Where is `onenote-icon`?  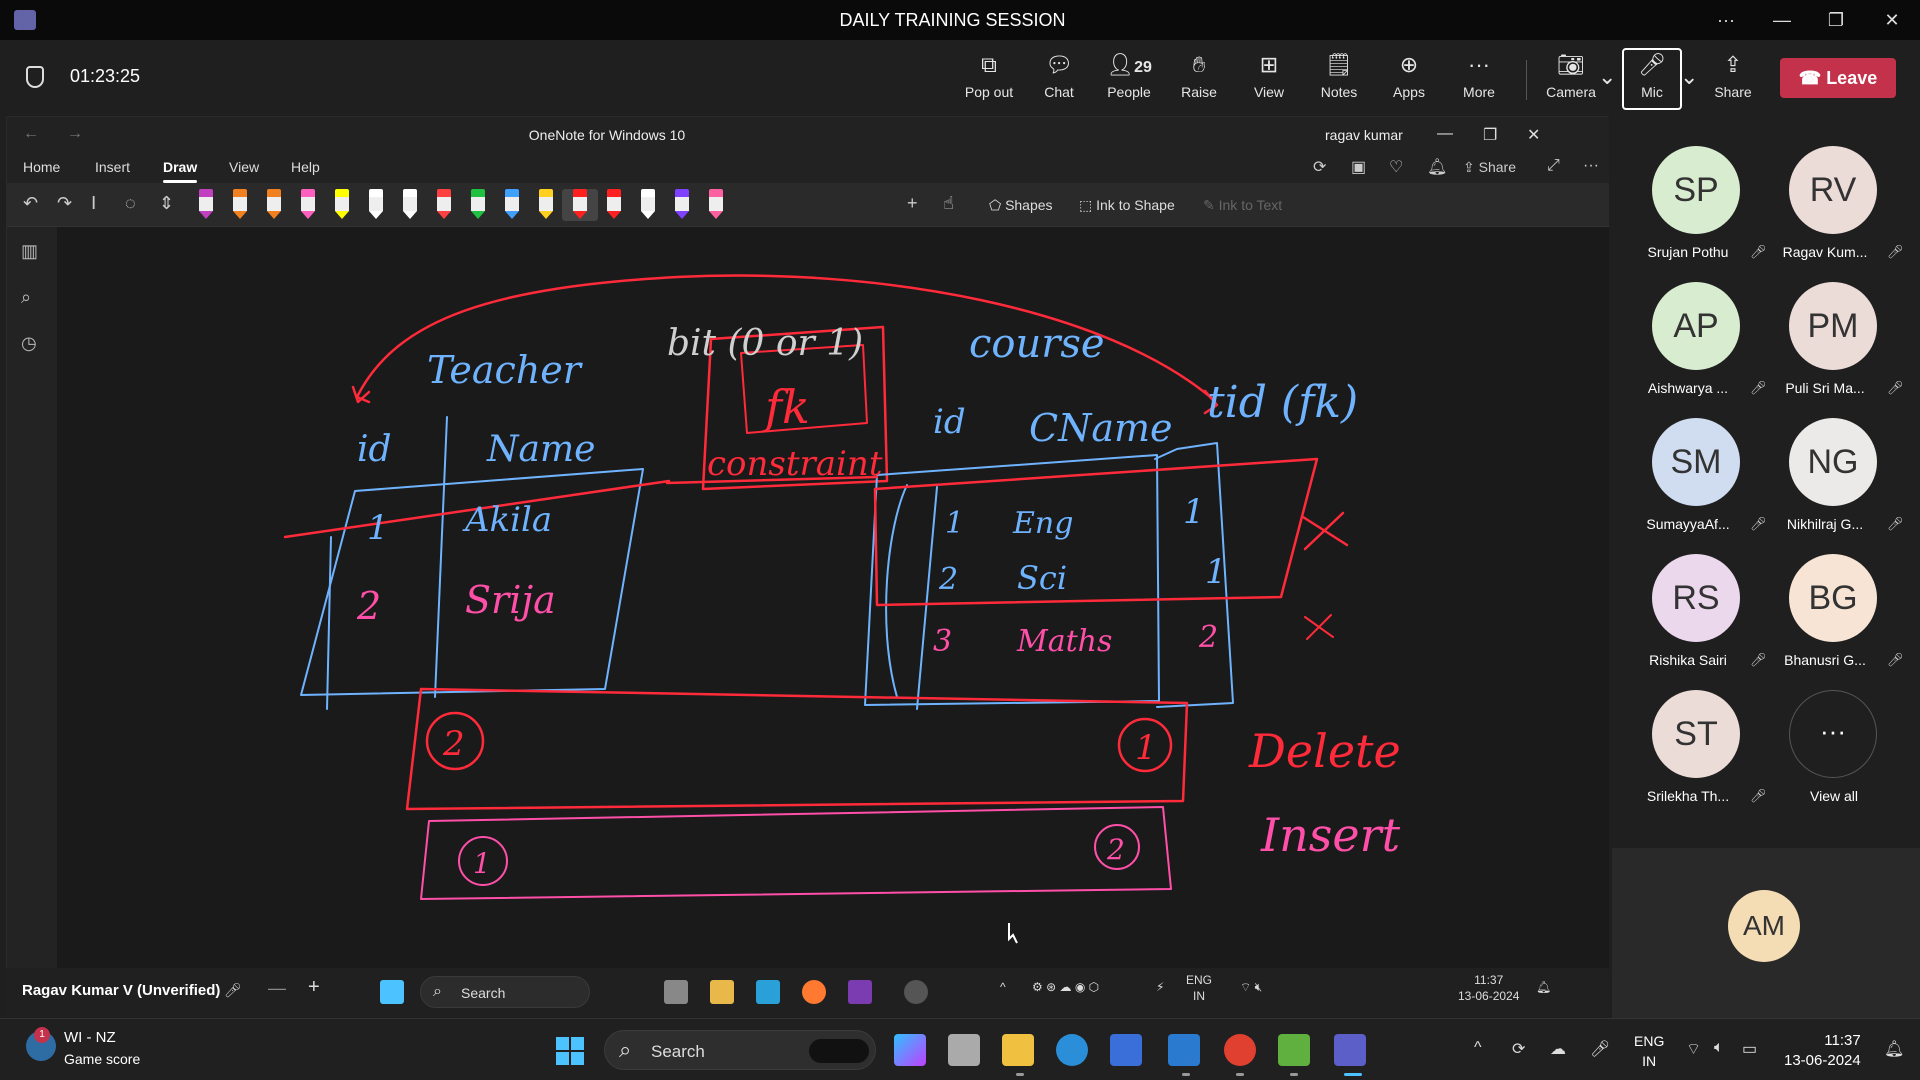
onenote-icon is located at coordinates (860, 992).